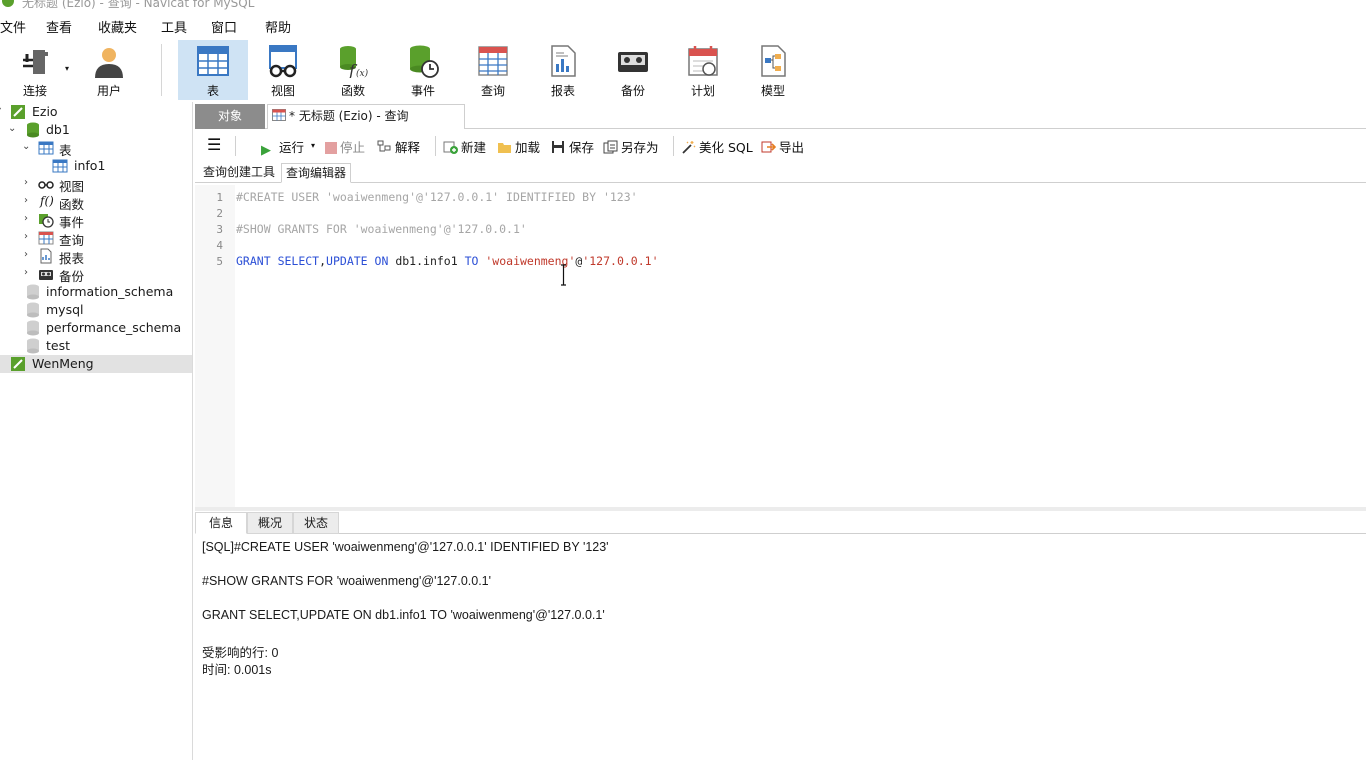  What do you see at coordinates (631, 146) in the screenshot?
I see `save-as-button: 另存为` at bounding box center [631, 146].